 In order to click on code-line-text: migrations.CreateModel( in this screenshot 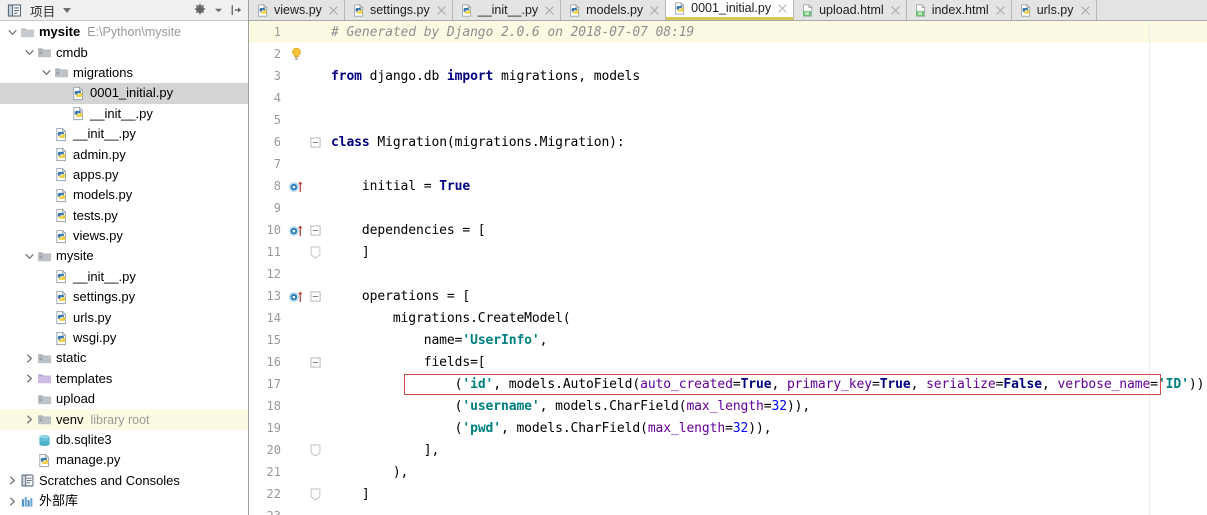, I will do `click(765, 318)`.